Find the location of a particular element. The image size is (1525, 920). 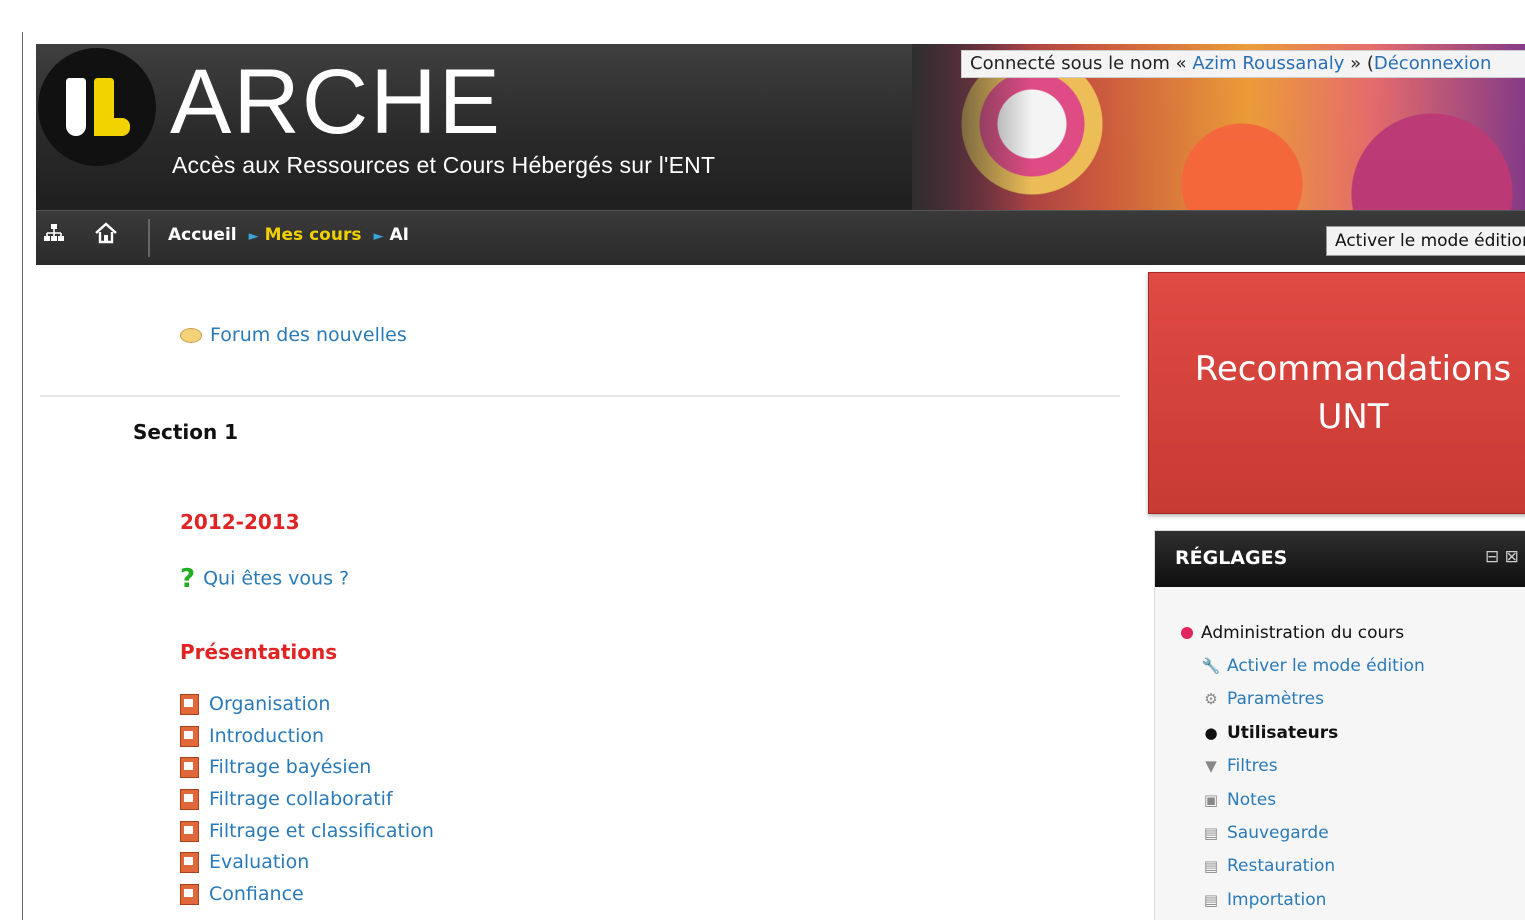

resource-item: Filtrage et classification is located at coordinates (307, 833).